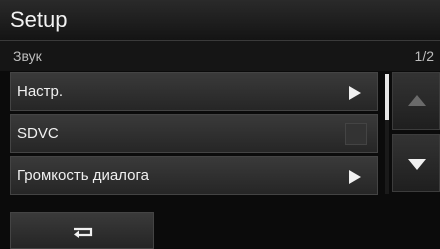  I want to click on section-header: Звук 1/2, so click(220, 56).